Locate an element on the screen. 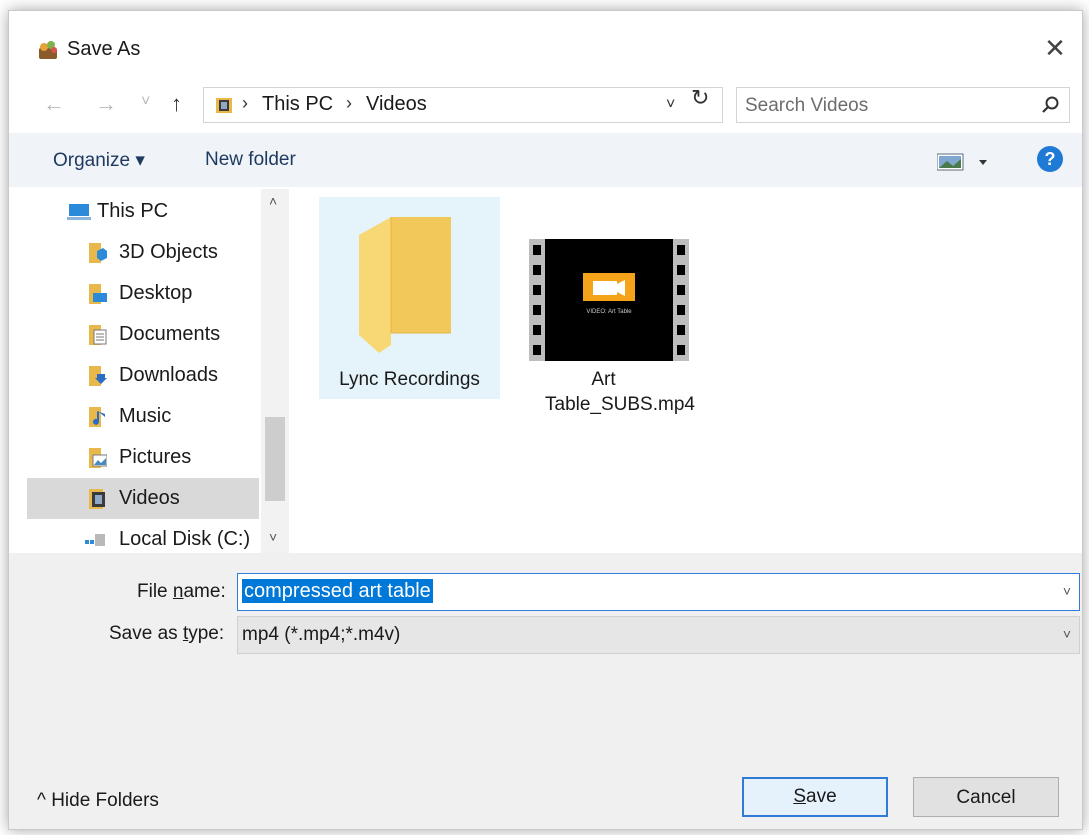  thumbnail-caption: VIDEO: Art Table is located at coordinates (609, 312).